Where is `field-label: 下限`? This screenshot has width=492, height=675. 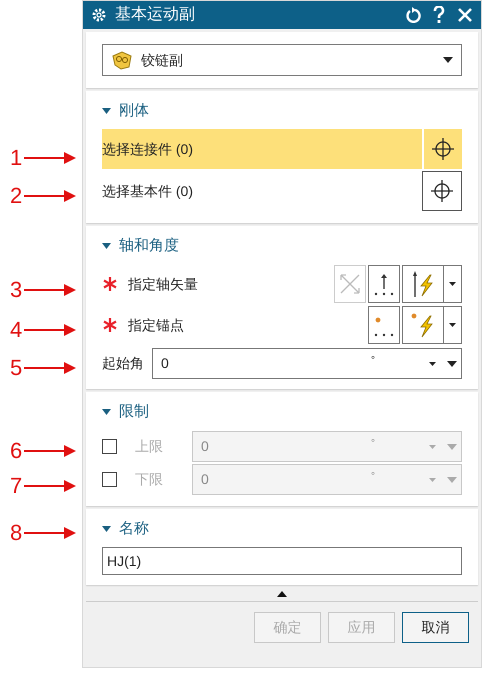 field-label: 下限 is located at coordinates (149, 479).